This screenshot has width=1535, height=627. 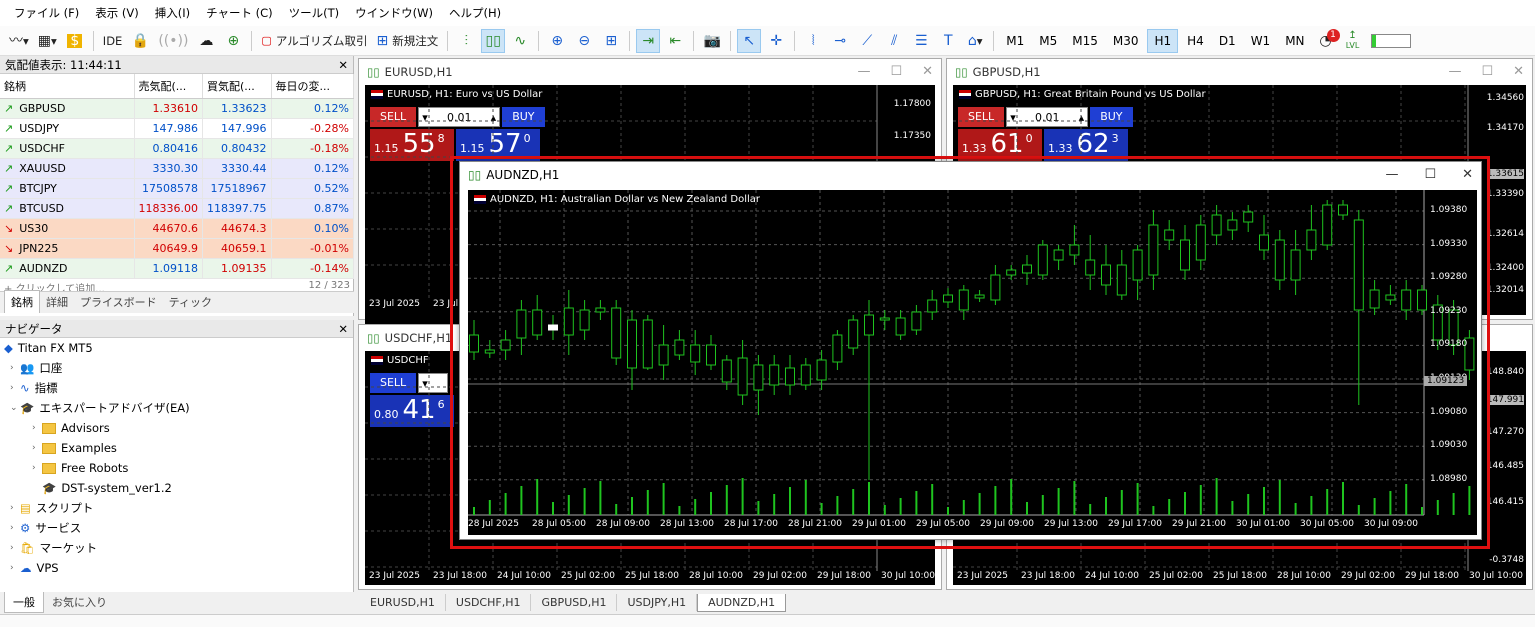 I want to click on table-row: ↘ JPN225 40649.9 40659.1 -0.01%, so click(x=177, y=248).